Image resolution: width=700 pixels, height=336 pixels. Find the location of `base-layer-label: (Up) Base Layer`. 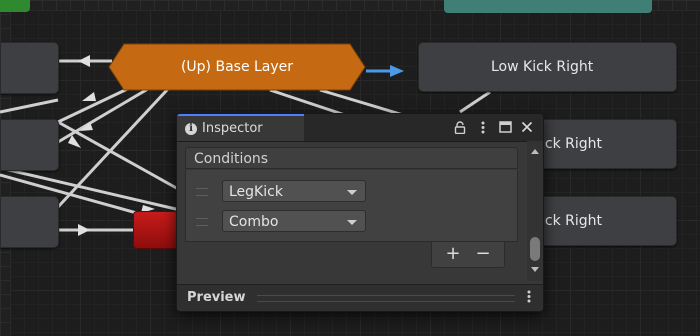

base-layer-label: (Up) Base Layer is located at coordinates (237, 67).